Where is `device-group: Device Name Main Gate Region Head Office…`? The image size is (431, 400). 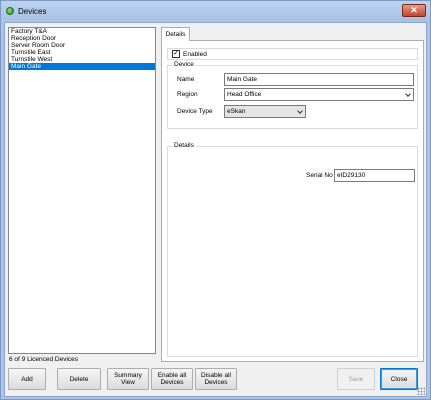 device-group: Device Name Main Gate Region Head Office… is located at coordinates (292, 95).